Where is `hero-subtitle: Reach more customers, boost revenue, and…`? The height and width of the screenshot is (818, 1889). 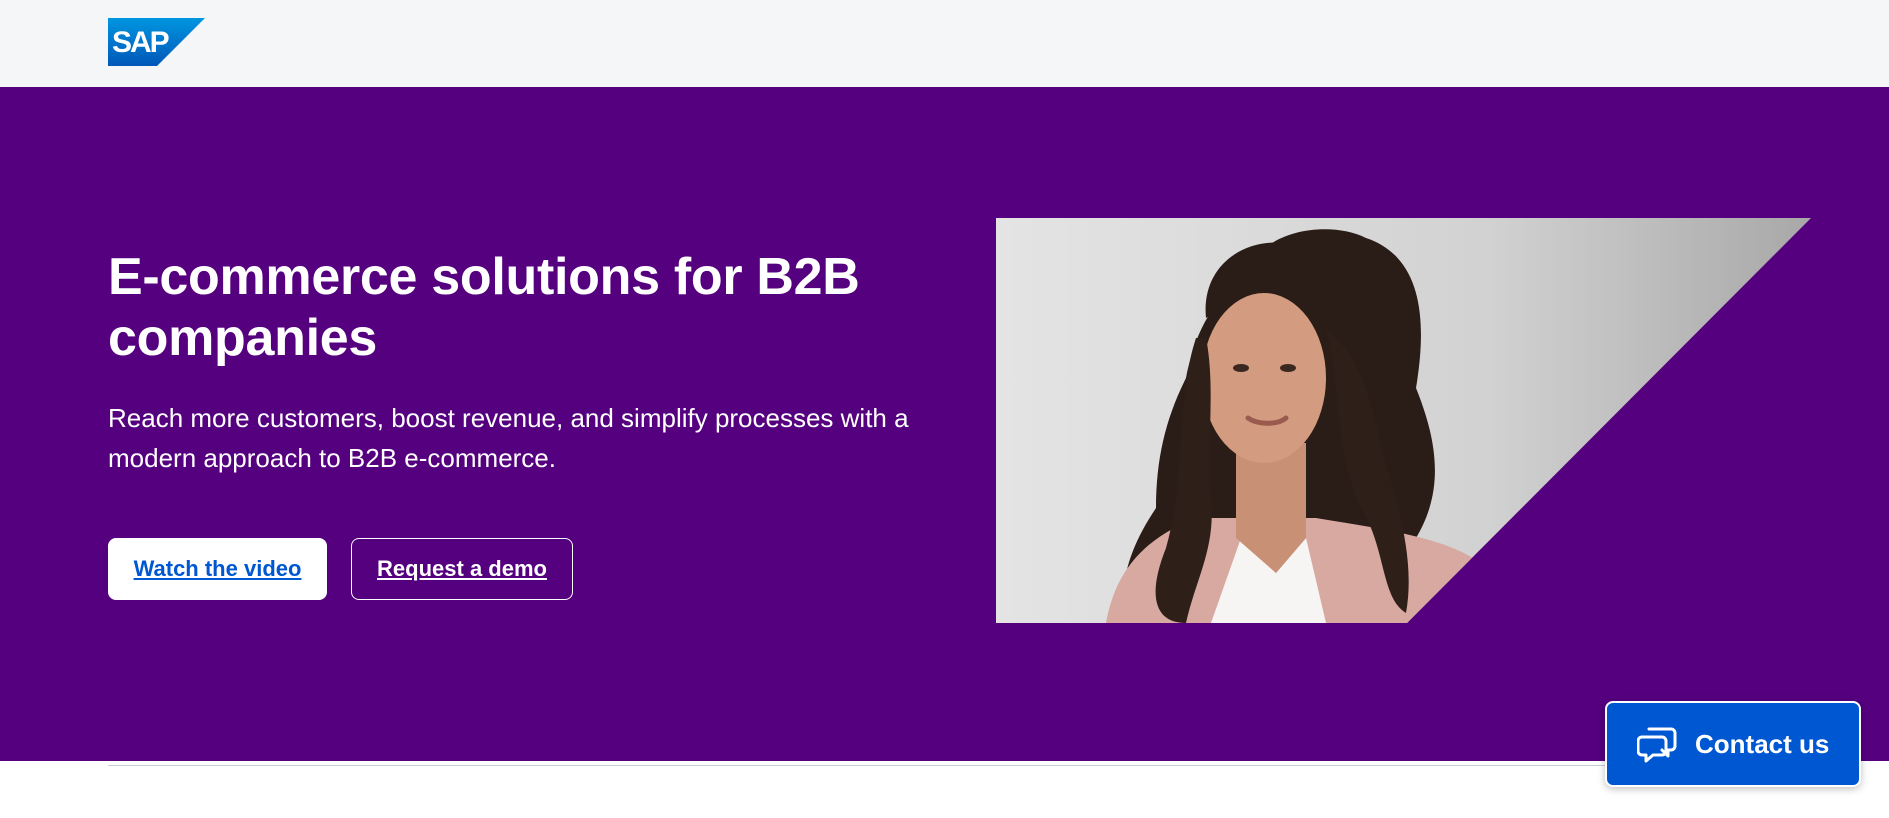
hero-subtitle: Reach more customers, boost revenue, and… is located at coordinates (508, 438).